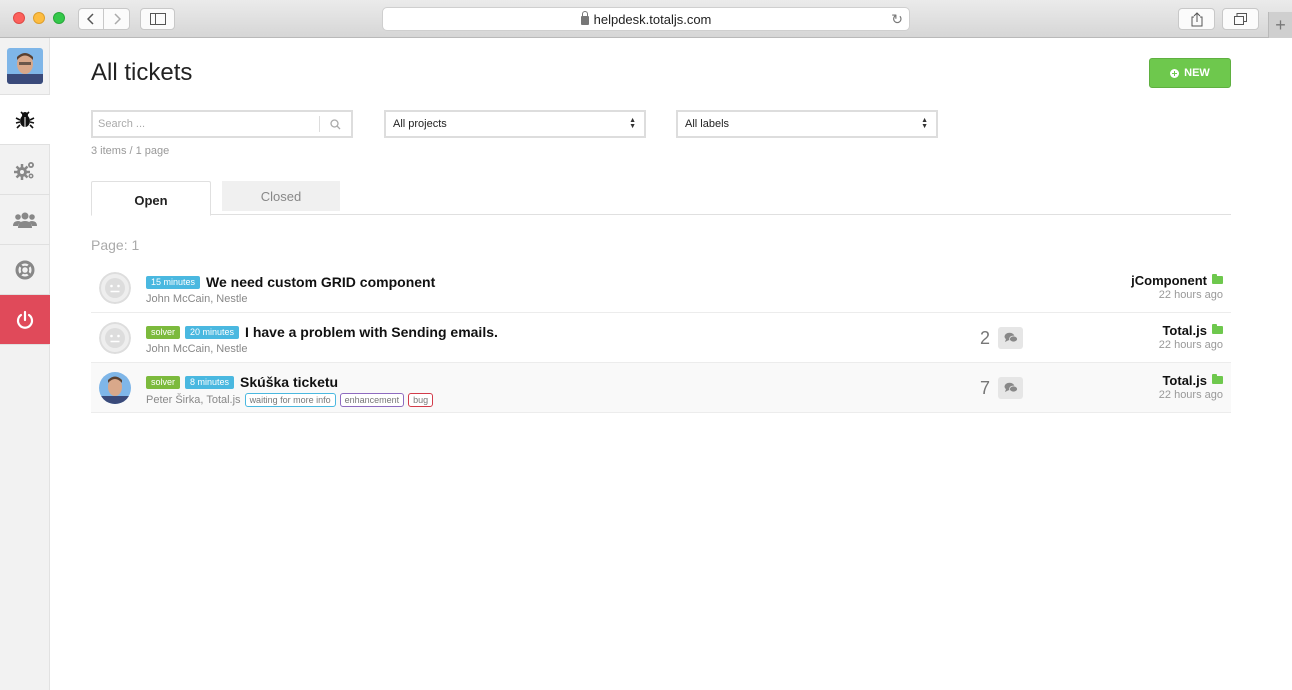 This screenshot has height=690, width=1292. I want to click on close-window-button, so click(19, 18).